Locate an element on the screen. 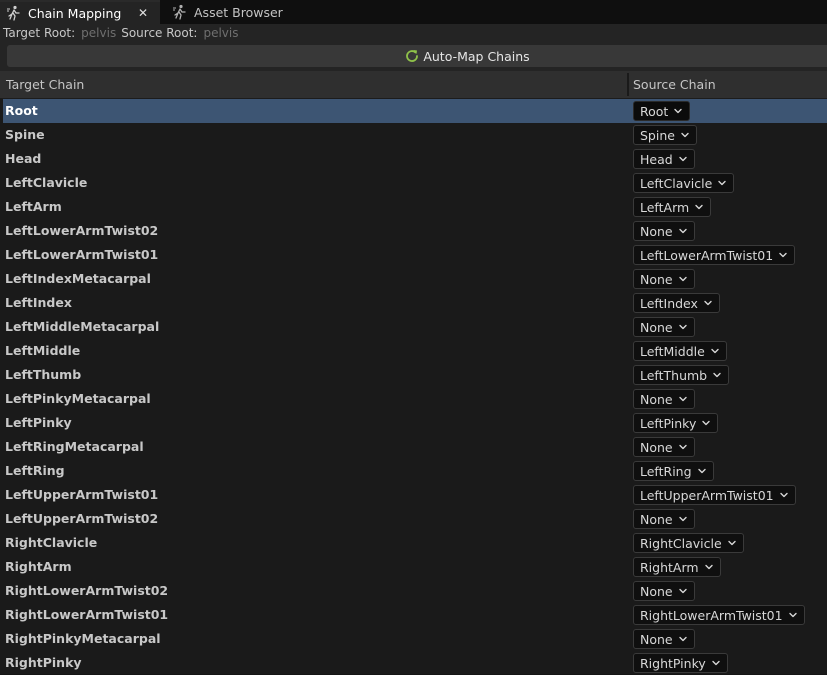  source-chain-dropdown: RightPinky is located at coordinates (680, 663).